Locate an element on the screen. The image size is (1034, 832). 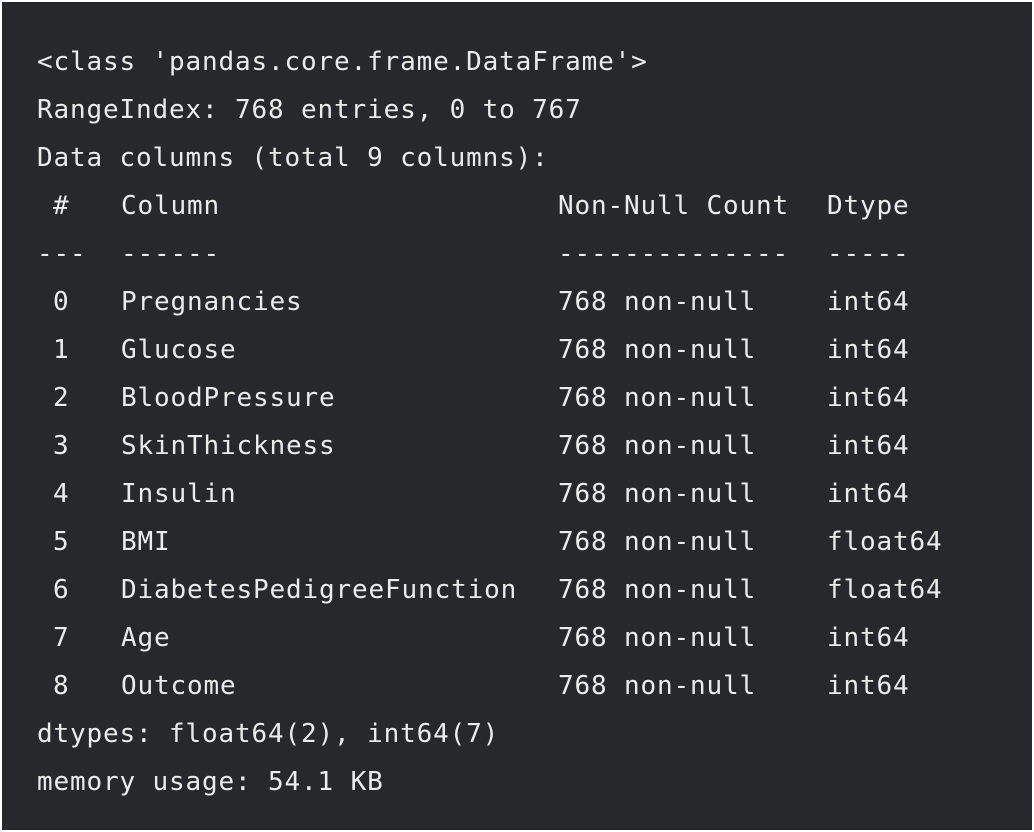
memory-usage-line: memory usage: 54.1 KB is located at coordinates (210, 782).